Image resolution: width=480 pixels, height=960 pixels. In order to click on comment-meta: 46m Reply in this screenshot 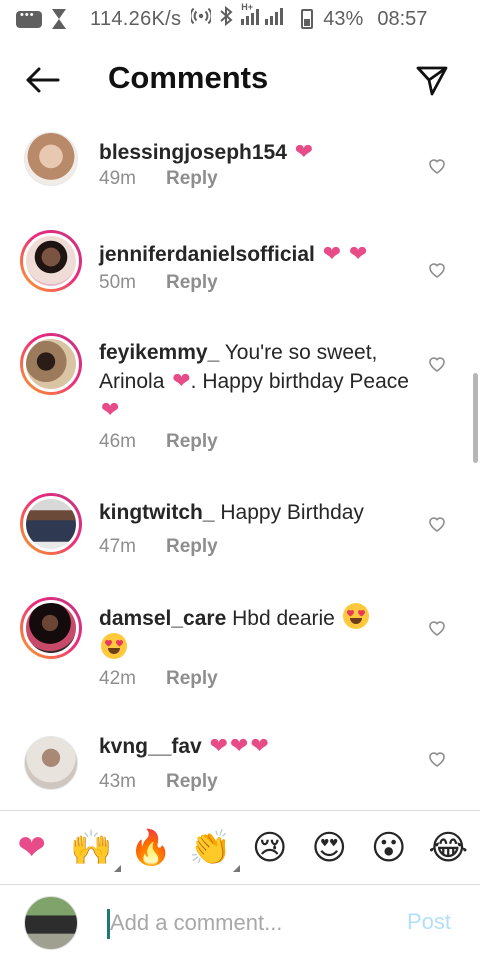, I will do `click(158, 442)`.